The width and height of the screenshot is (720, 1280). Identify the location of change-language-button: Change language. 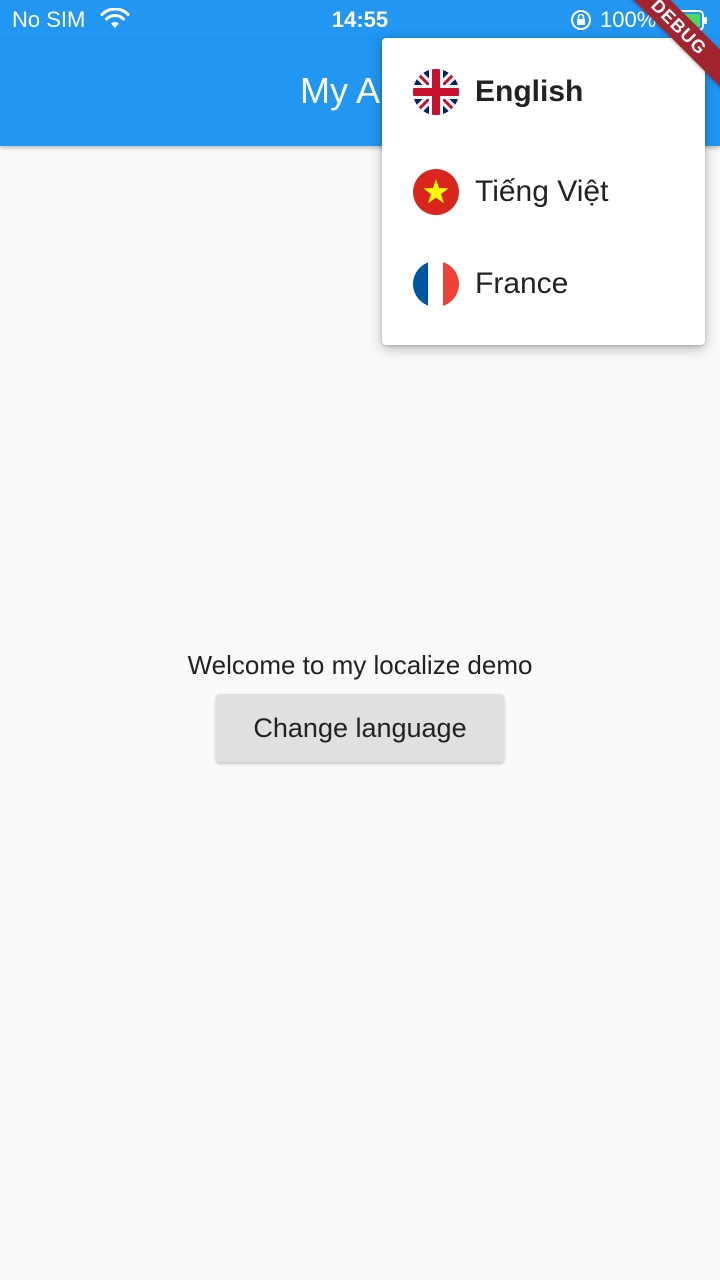
(360, 728).